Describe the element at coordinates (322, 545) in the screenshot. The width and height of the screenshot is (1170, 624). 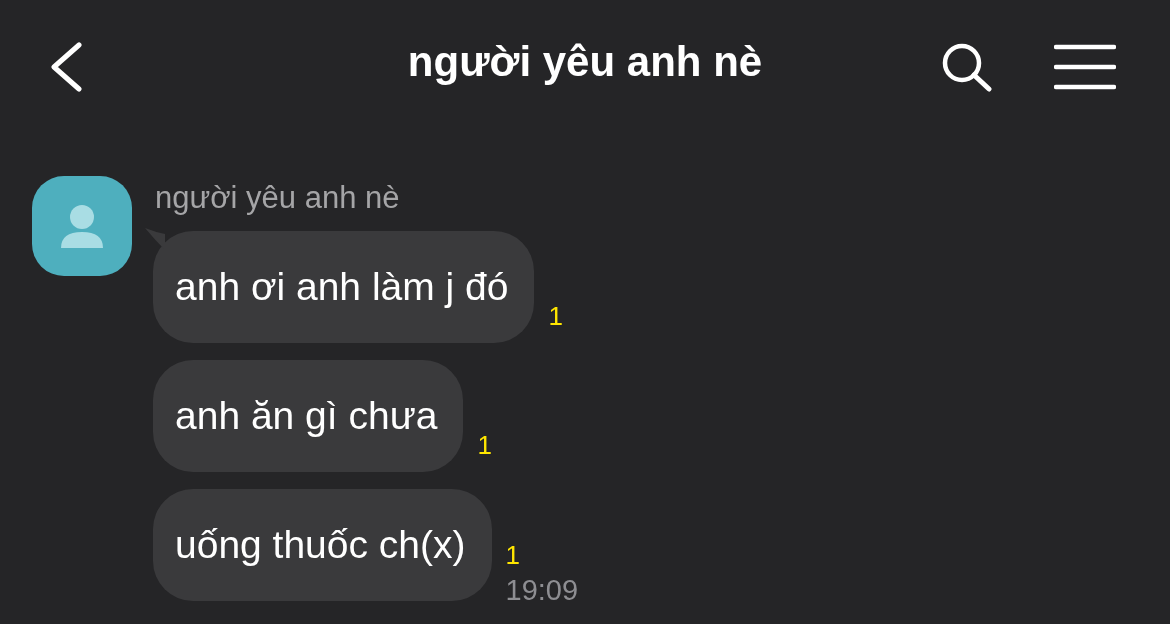
I see `message-bubble: uống thuốc ch(x)` at that location.